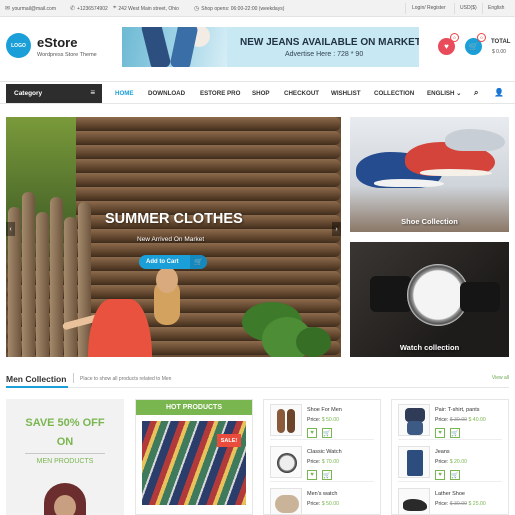 The width and height of the screenshot is (515, 515). I want to click on product-name: Lather Shoe, so click(450, 494).